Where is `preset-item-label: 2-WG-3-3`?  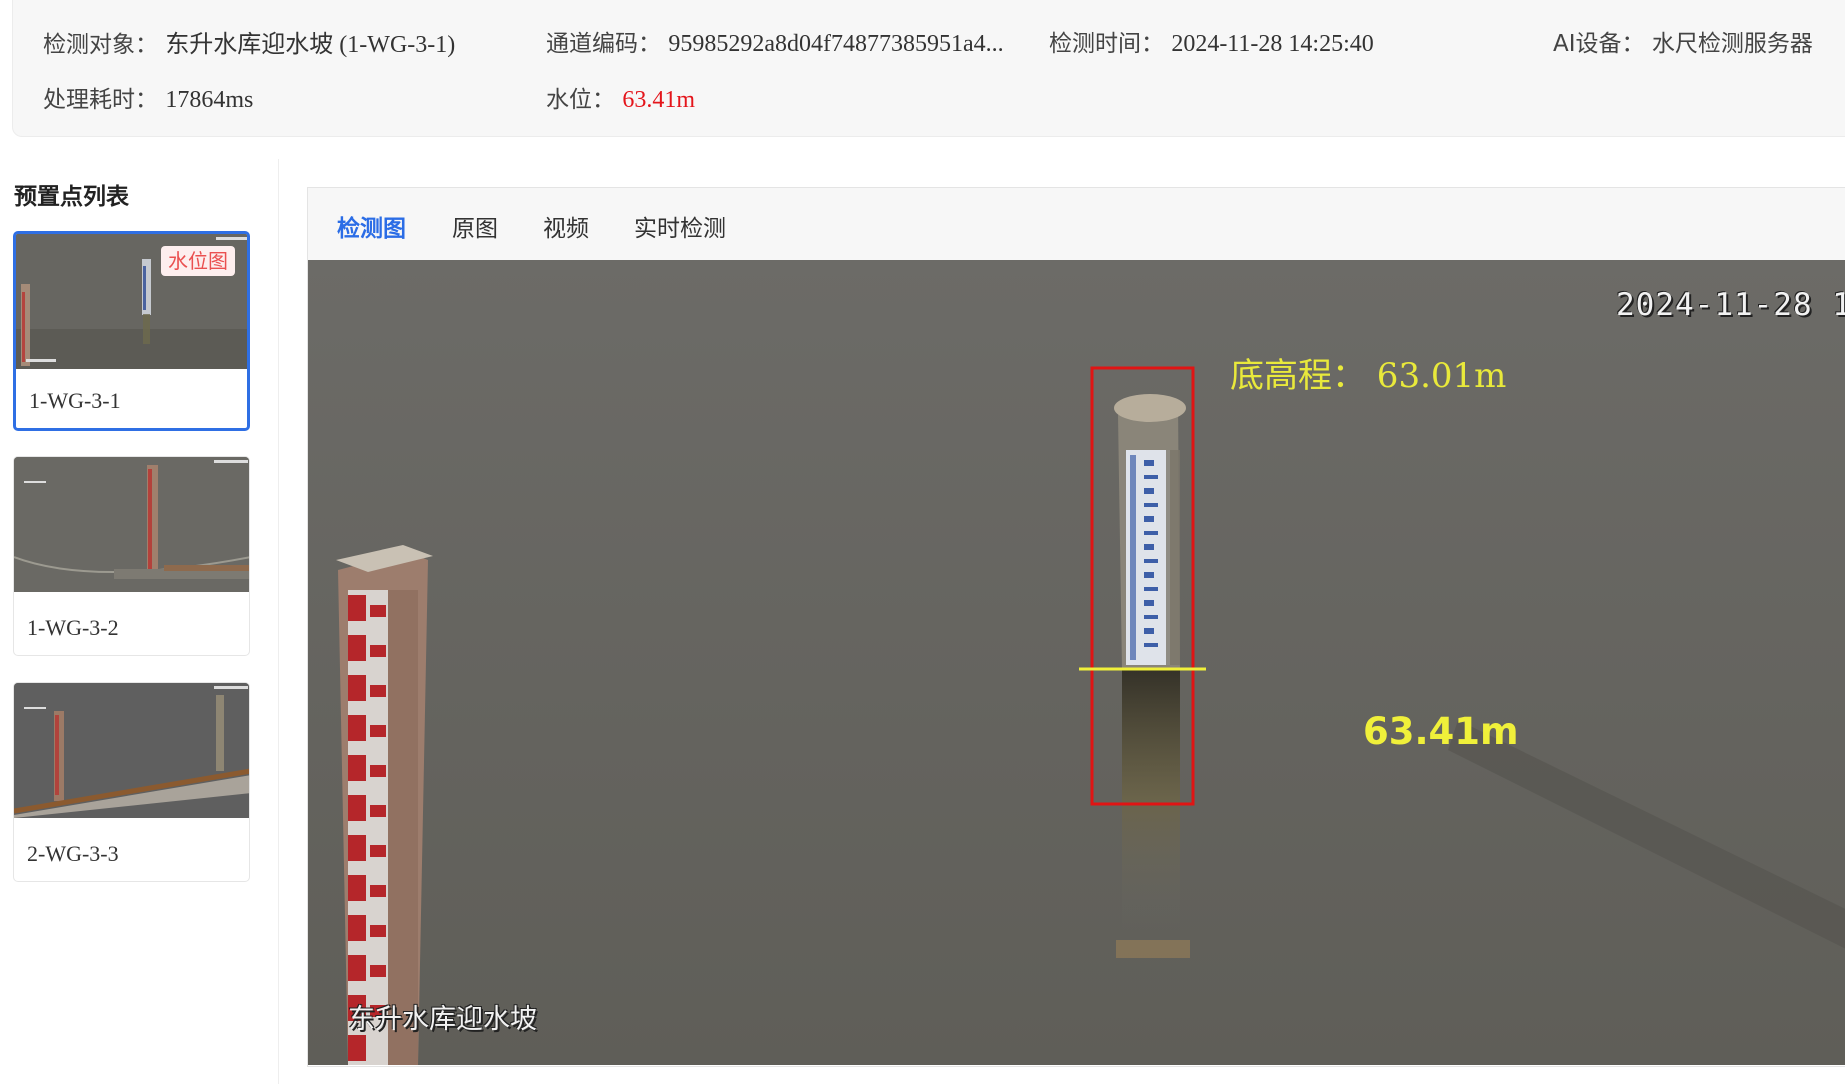
preset-item-label: 2-WG-3-3 is located at coordinates (73, 853).